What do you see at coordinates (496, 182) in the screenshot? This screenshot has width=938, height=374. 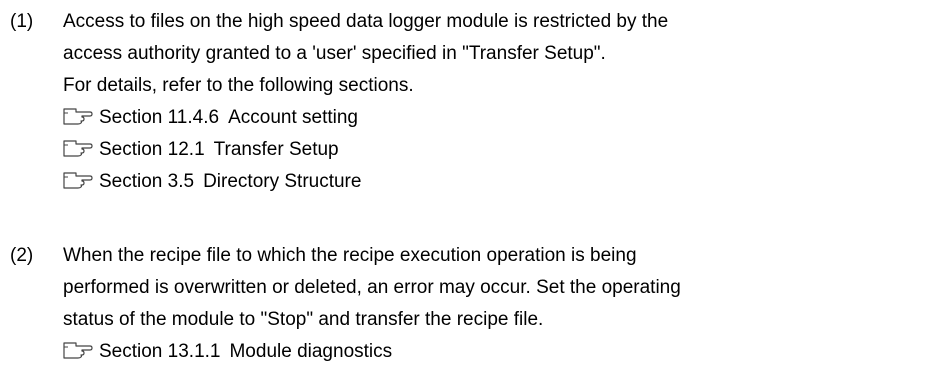 I see `section-reference: Section 3.5 Directory Structure` at bounding box center [496, 182].